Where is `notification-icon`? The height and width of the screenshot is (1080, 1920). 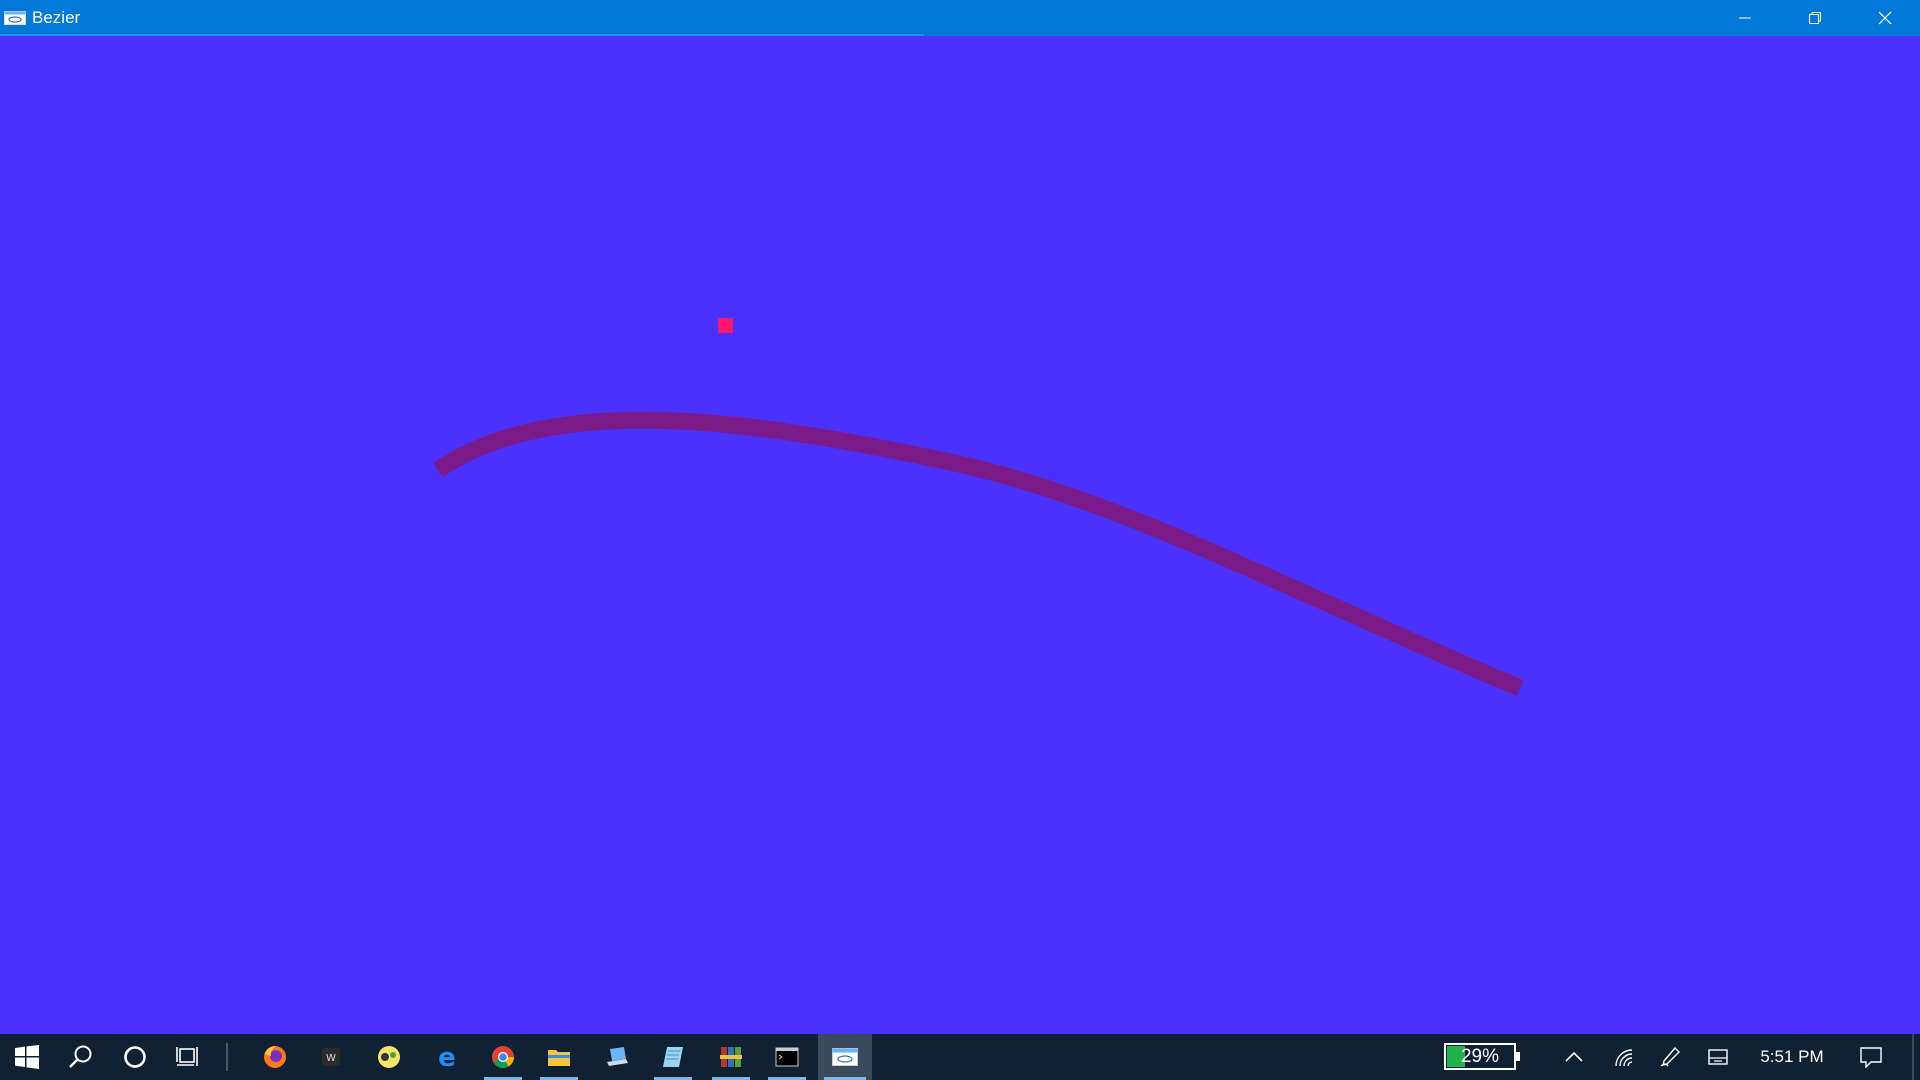 notification-icon is located at coordinates (1871, 1057).